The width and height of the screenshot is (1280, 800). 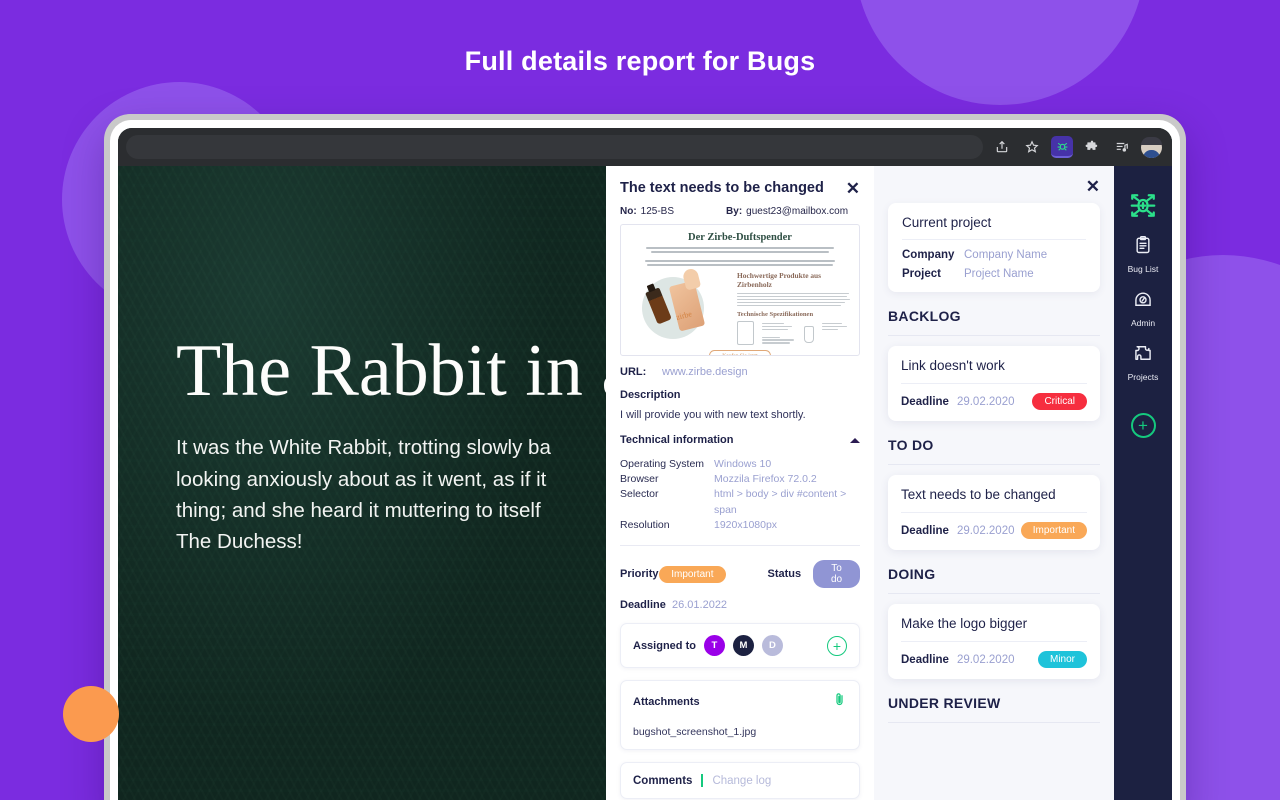 I want to click on task-title: Text needs to be changed, so click(x=978, y=494).